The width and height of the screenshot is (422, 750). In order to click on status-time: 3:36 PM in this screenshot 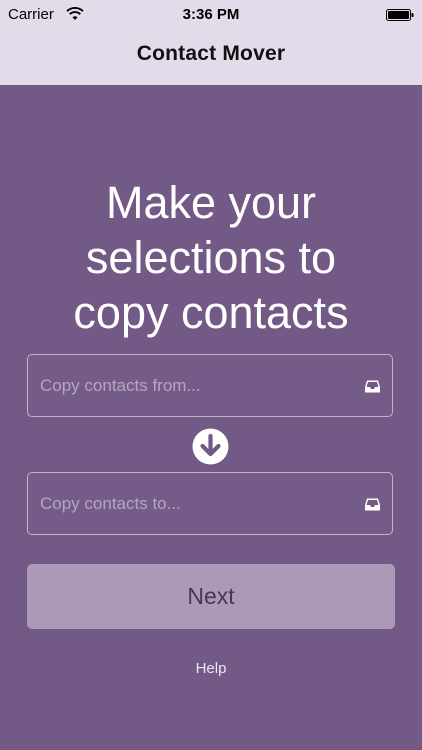, I will do `click(211, 14)`.